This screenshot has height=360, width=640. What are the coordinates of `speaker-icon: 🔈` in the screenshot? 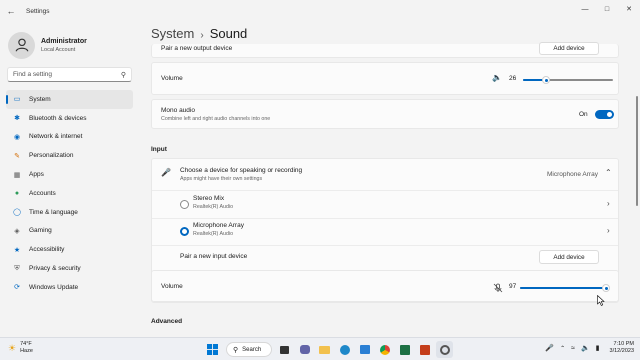 It's located at (497, 77).